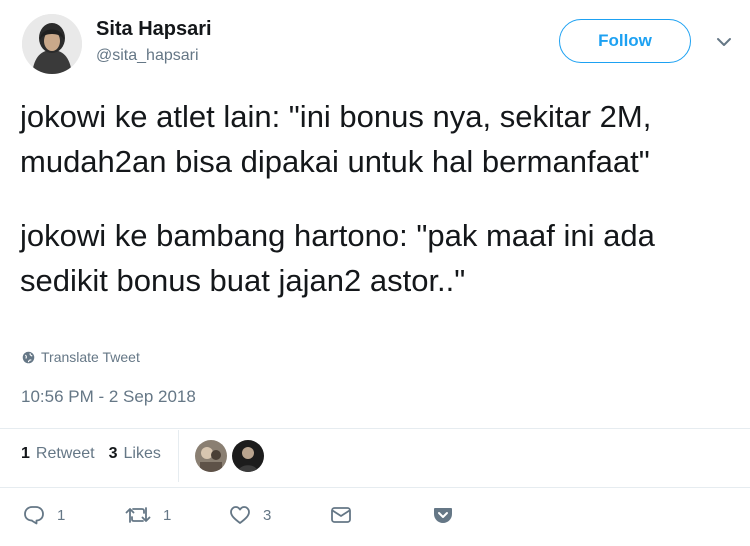 This screenshot has width=750, height=546. I want to click on likes-stat: 3 Likes, so click(135, 454).